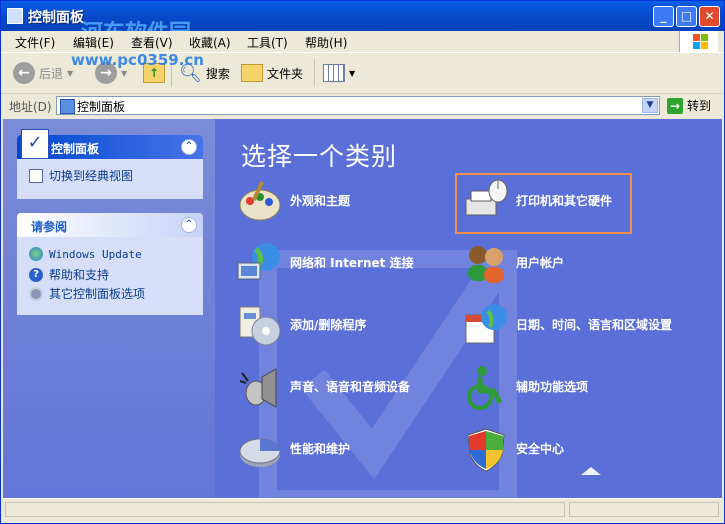 The height and width of the screenshot is (524, 725). I want to click on other-options-link: 其它控制面板选项, so click(87, 293).